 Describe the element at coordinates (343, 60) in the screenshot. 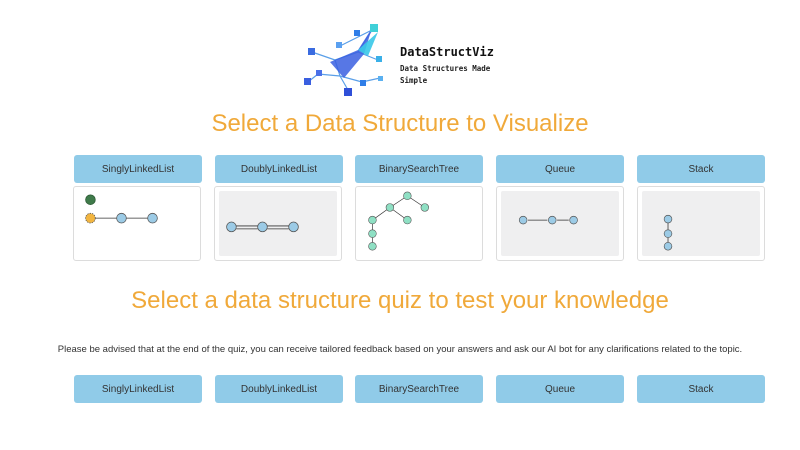

I see `network-graph-logo-icon` at that location.